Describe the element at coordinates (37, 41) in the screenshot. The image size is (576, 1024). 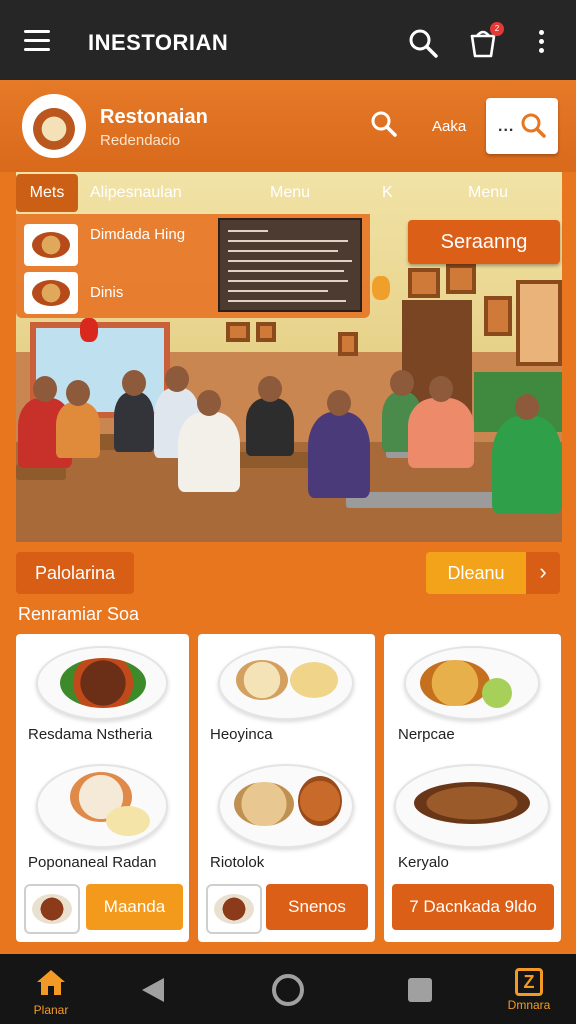
I see `hamburger-menu-icon` at that location.